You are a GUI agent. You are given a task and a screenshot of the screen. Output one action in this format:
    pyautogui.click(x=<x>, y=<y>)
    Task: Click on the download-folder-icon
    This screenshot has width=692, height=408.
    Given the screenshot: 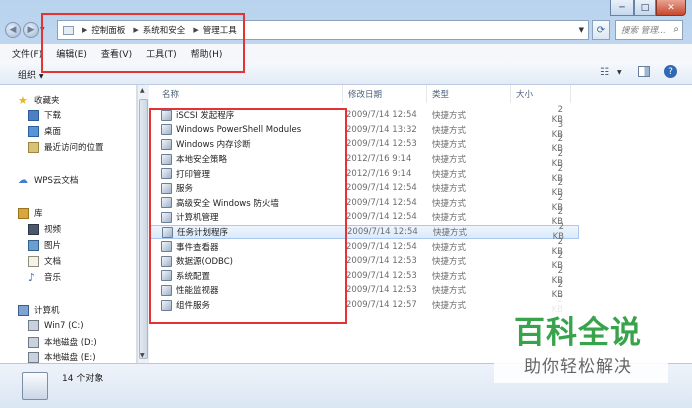 What is the action you would take?
    pyautogui.click(x=33, y=115)
    